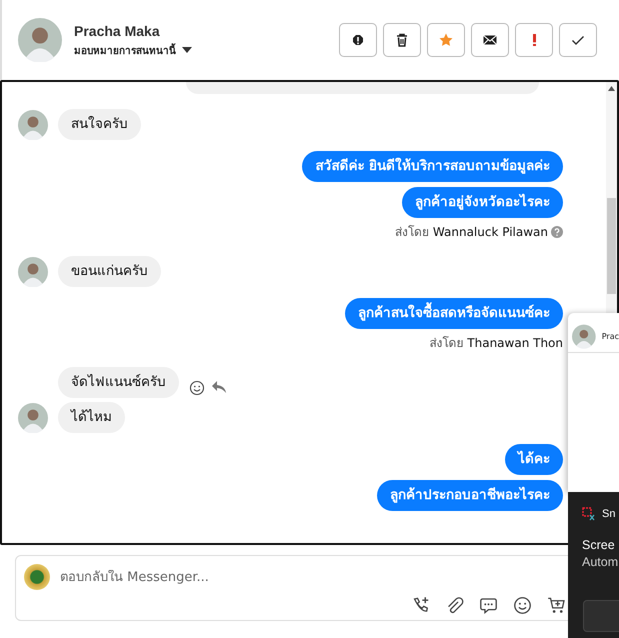 The height and width of the screenshot is (638, 619). Describe the element at coordinates (91, 417) in the screenshot. I see `message-bubble: ได้ไหม` at that location.